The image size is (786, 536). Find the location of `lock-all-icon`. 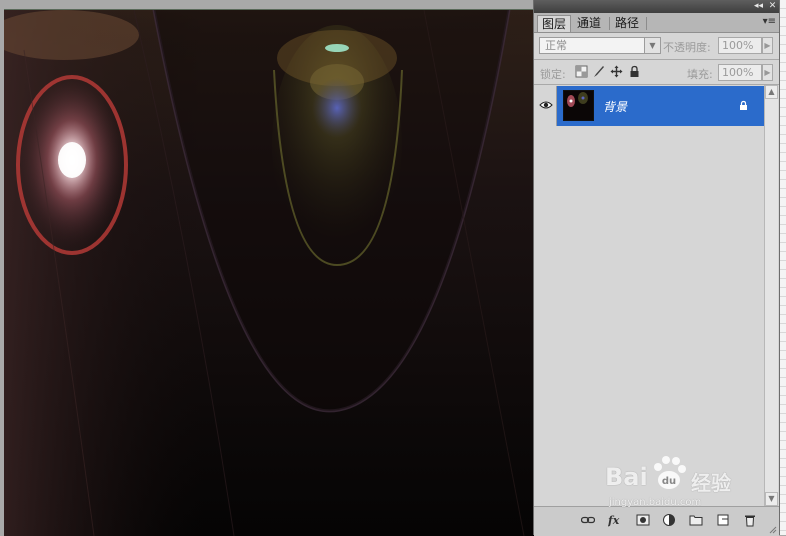

lock-all-icon is located at coordinates (634, 71).